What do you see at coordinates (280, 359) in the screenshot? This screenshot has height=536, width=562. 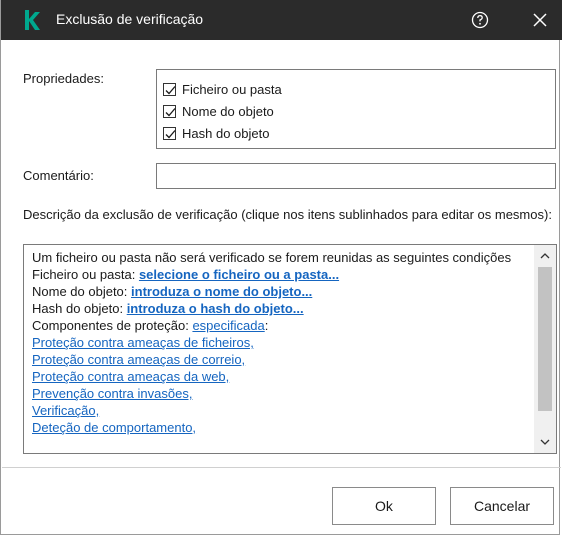 I see `component-mail-threat-link: Proteção contra ameaças de correio,` at bounding box center [280, 359].